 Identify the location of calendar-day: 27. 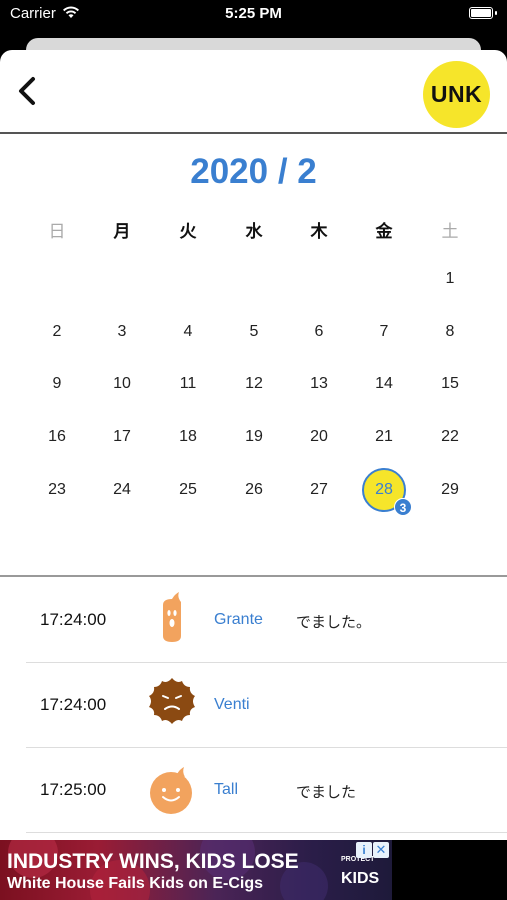
(319, 490).